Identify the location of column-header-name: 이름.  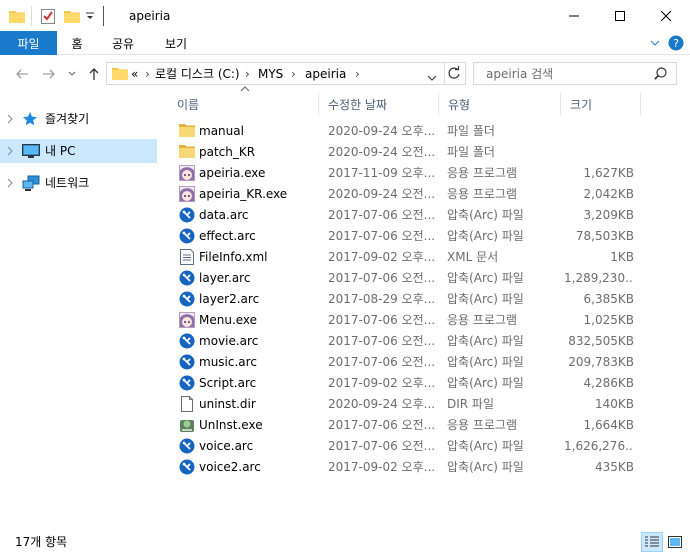
(243, 104).